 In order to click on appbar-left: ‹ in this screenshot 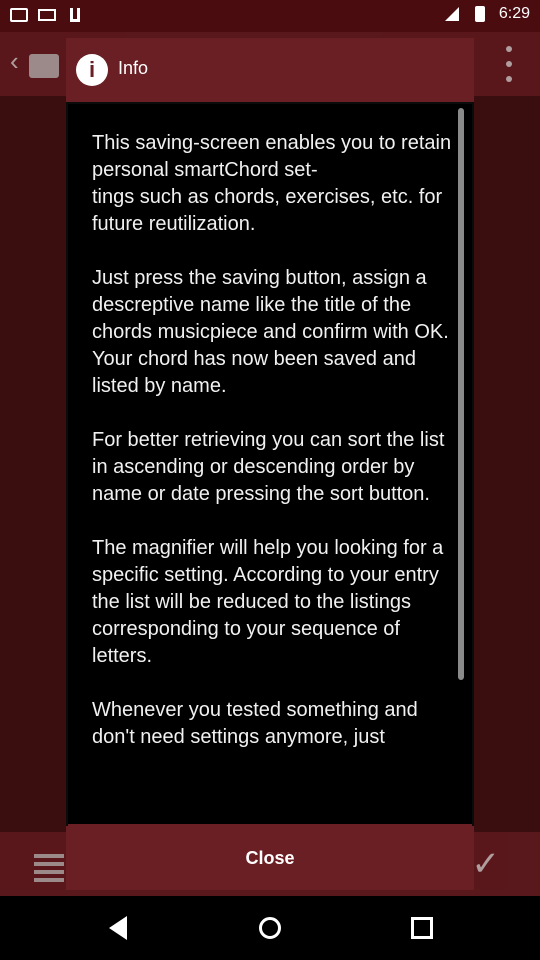, I will do `click(34, 62)`.